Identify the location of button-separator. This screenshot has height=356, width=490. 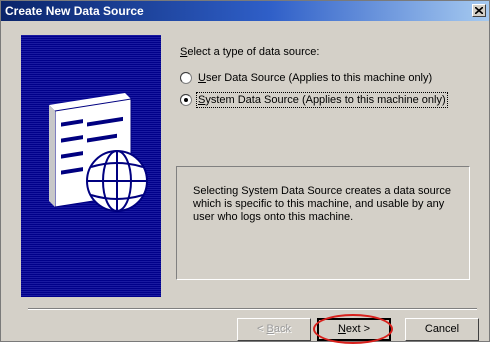
(252, 309).